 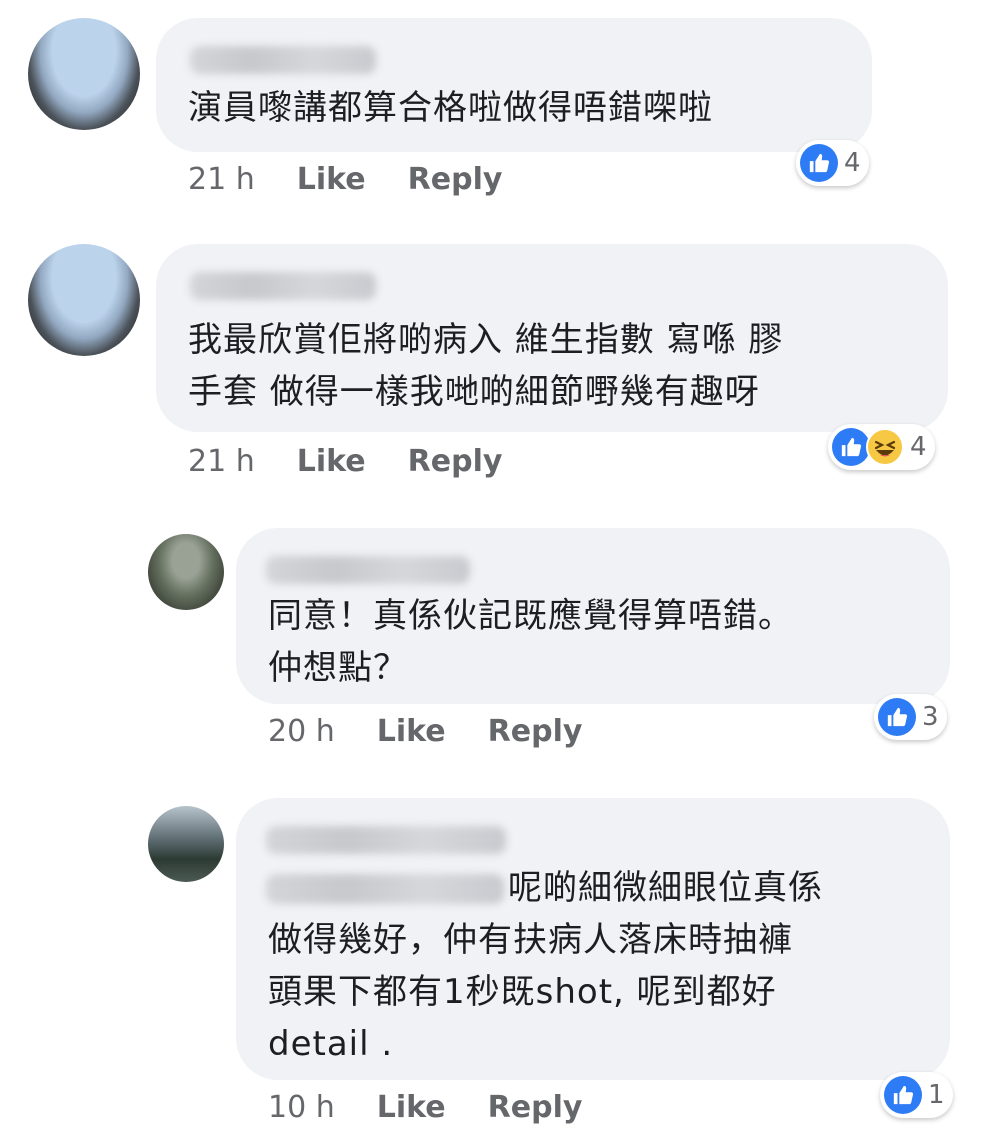 I want to click on comment-meta: 20 h Like Reply, so click(x=425, y=731).